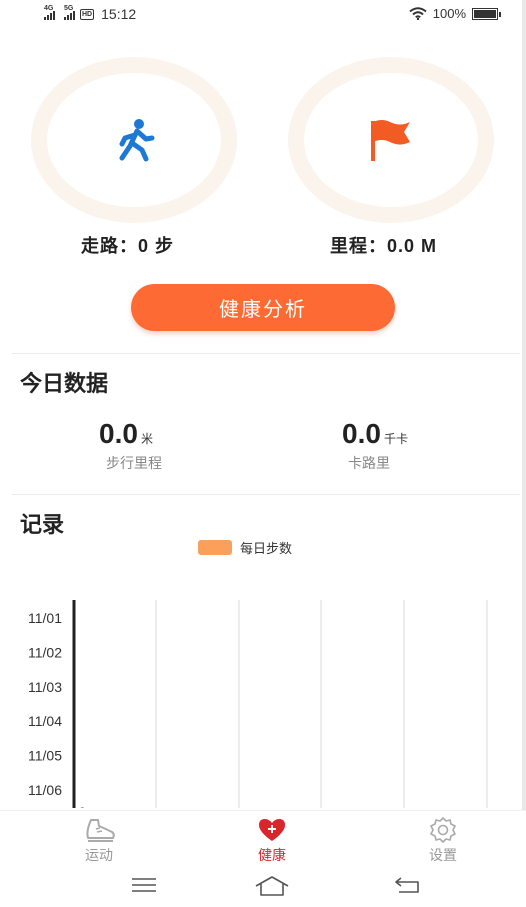 The height and width of the screenshot is (907, 526). I want to click on nav-settings-label: 设置, so click(443, 855).